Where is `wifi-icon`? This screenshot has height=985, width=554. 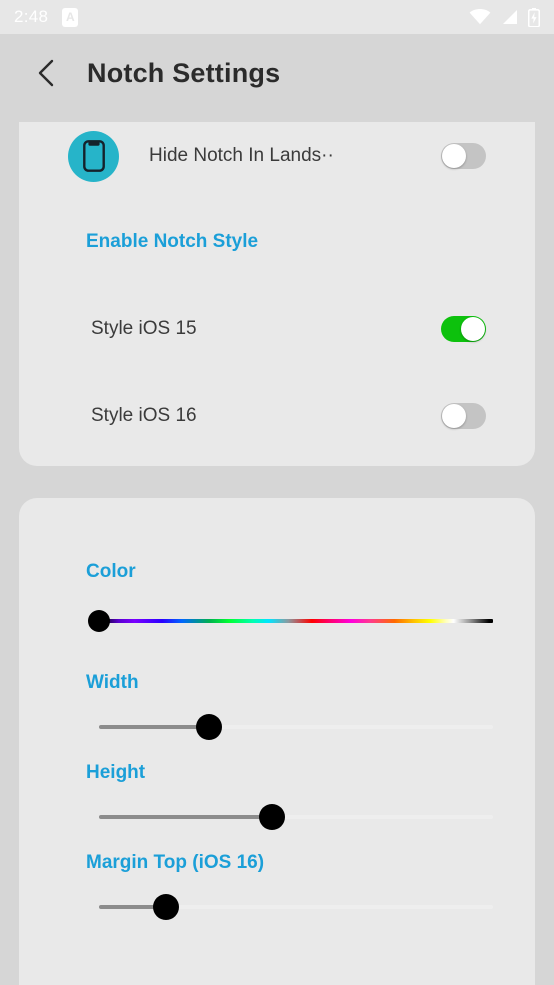 wifi-icon is located at coordinates (480, 17).